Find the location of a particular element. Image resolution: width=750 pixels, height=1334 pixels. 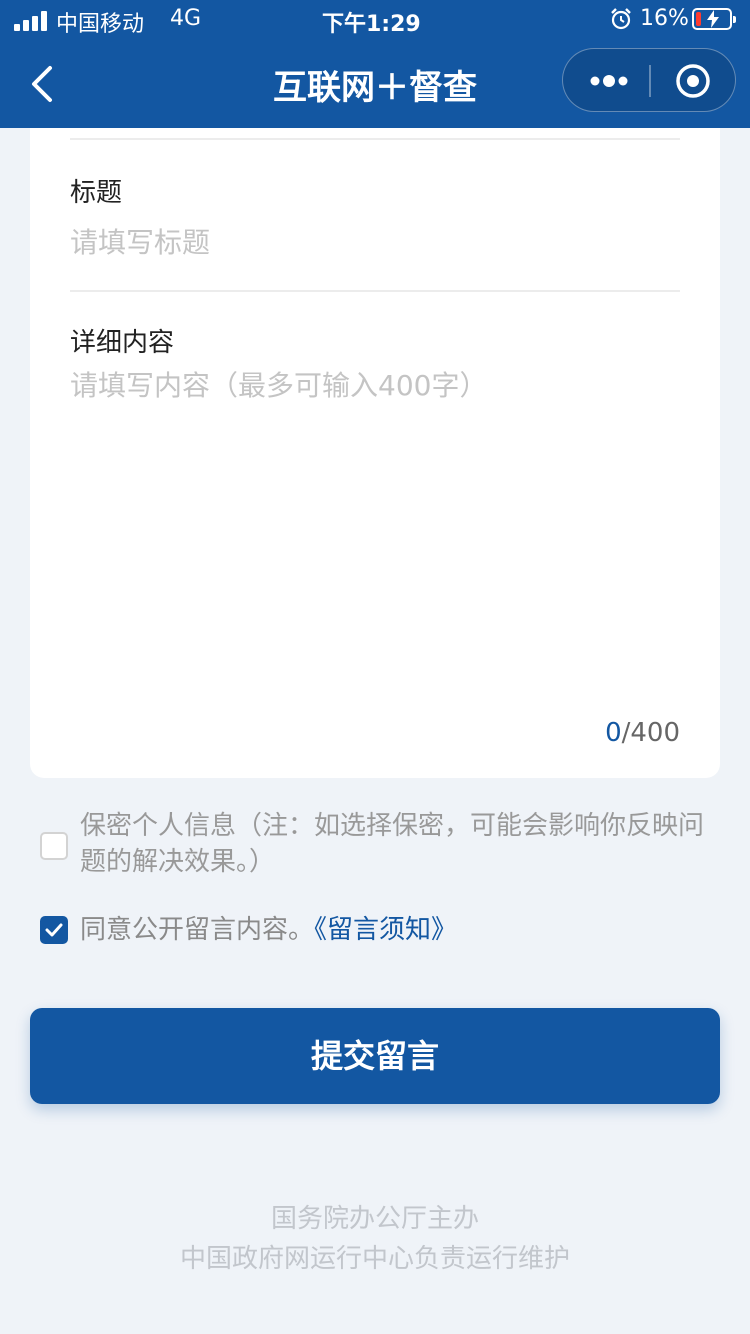

mini-program-capsule is located at coordinates (649, 80).